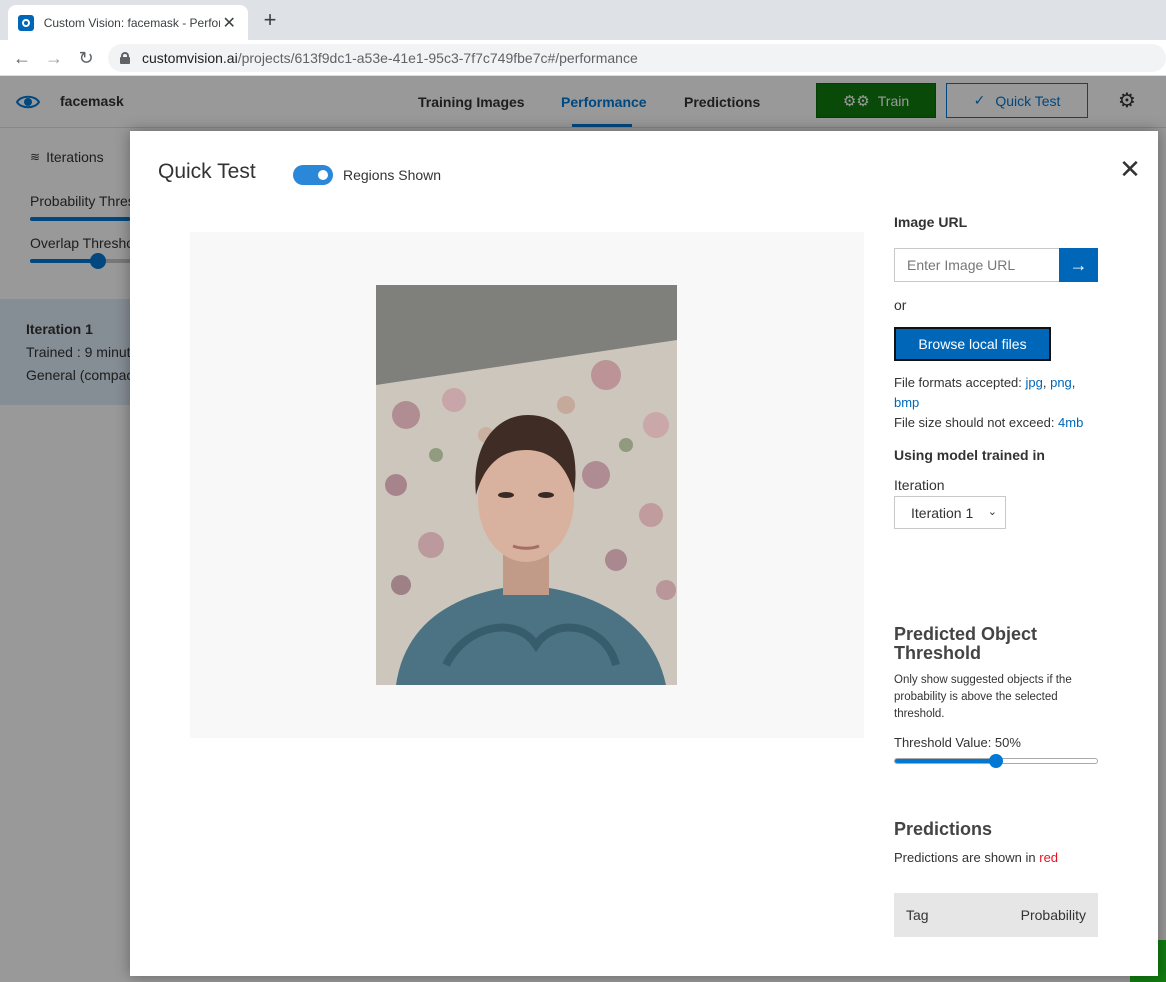 Image resolution: width=1166 pixels, height=982 pixels. Describe the element at coordinates (270, 20) in the screenshot. I see `new-tab-button: +` at that location.